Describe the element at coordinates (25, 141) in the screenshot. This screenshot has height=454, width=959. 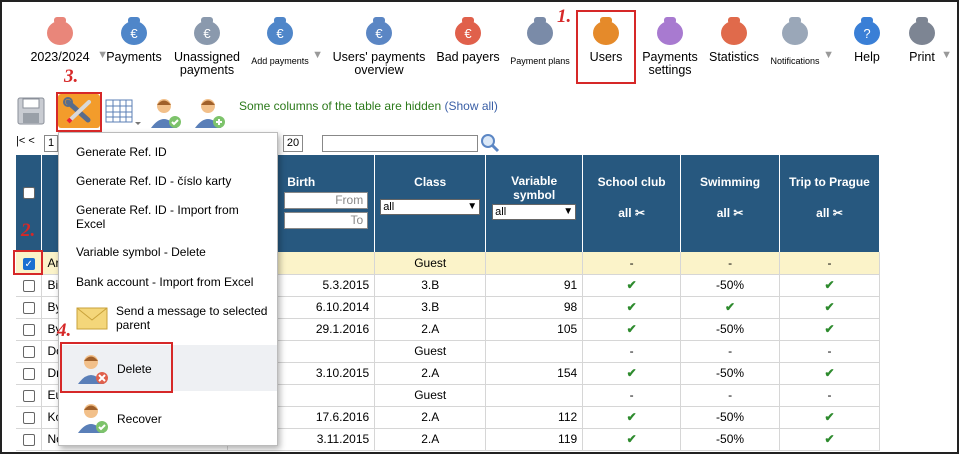
I see `pager: |< <` at that location.